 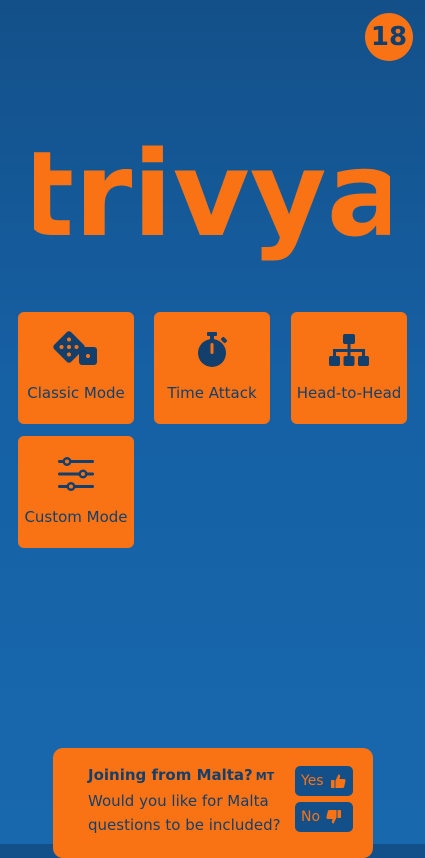 I want to click on age-rating-badge: 18, so click(x=389, y=37).